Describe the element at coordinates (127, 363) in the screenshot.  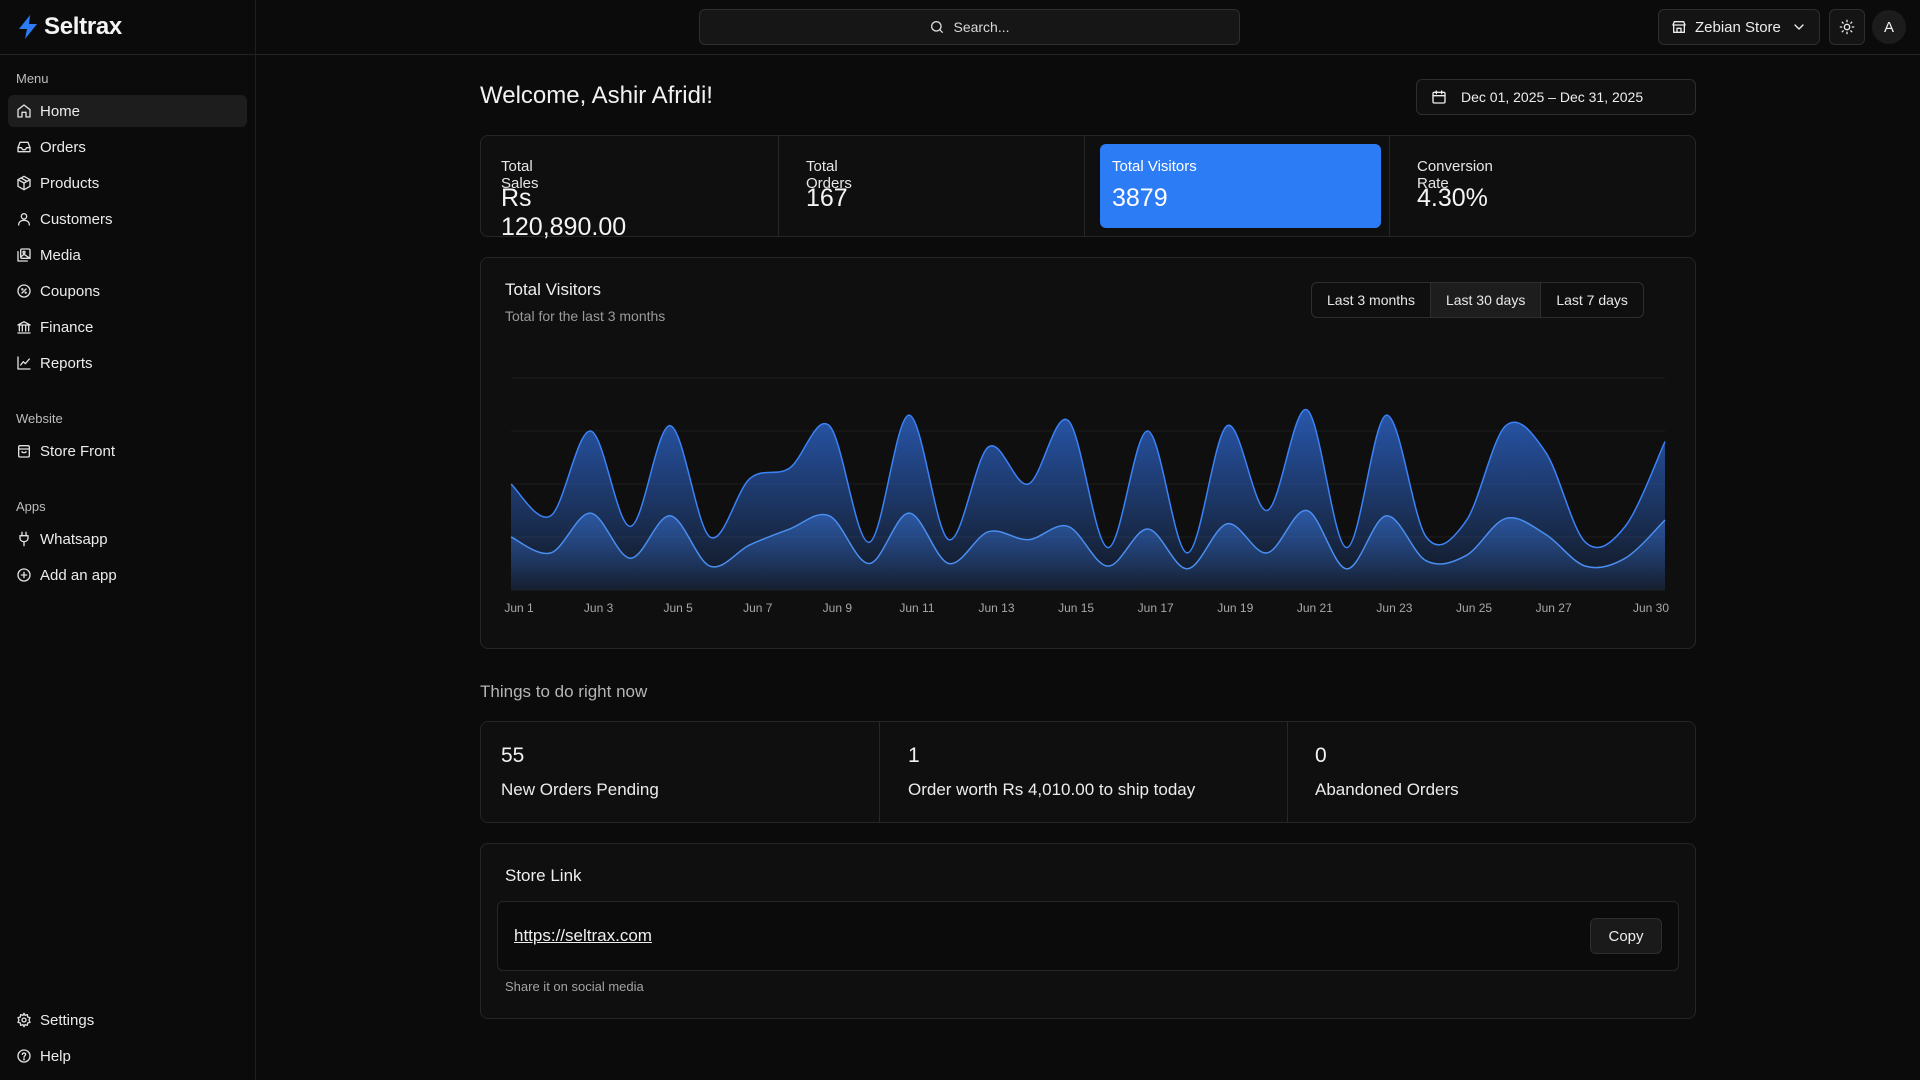
I see `sidebar-item-reports: Reports` at that location.